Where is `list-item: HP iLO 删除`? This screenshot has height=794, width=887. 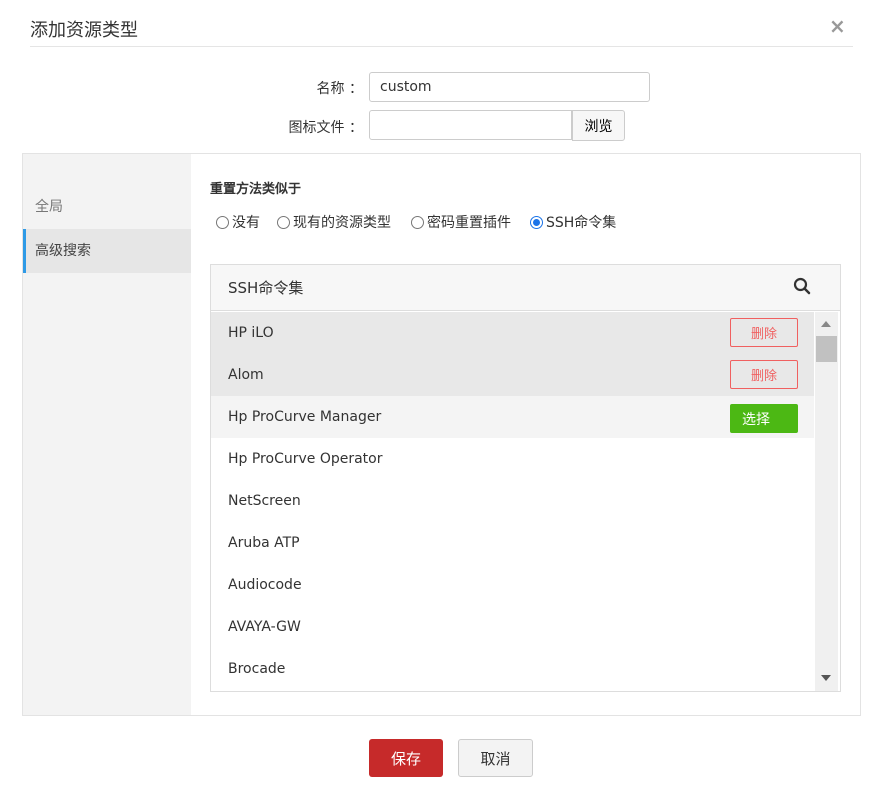 list-item: HP iLO 删除 is located at coordinates (512, 333).